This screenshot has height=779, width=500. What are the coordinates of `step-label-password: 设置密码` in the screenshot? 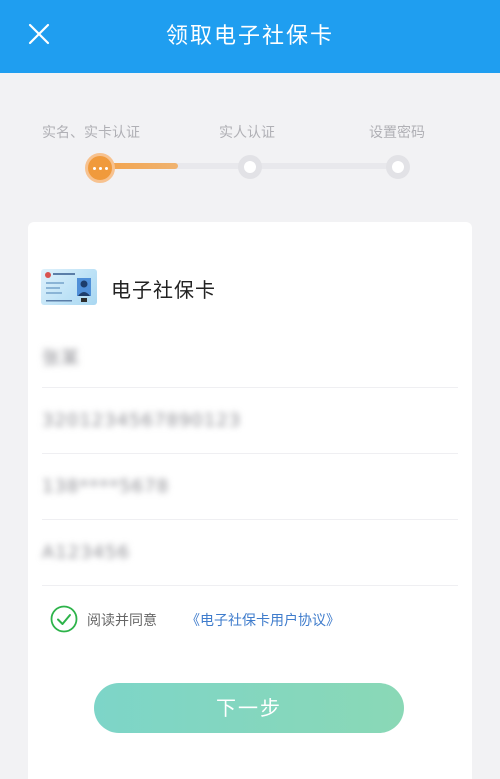 It's located at (397, 133).